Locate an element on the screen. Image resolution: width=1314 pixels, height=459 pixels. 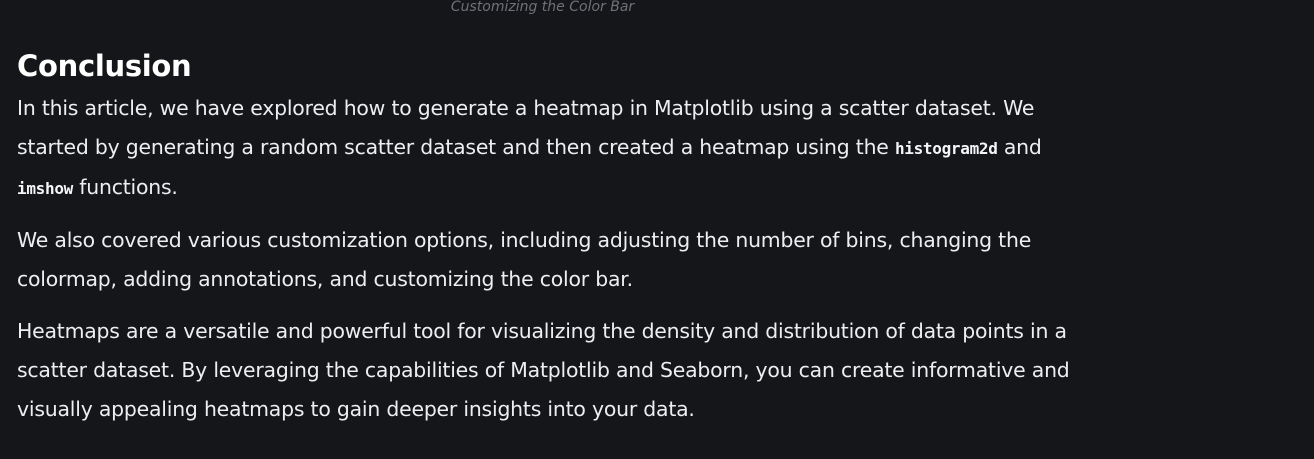
paragraph-intro-end: functions. is located at coordinates (125, 187).